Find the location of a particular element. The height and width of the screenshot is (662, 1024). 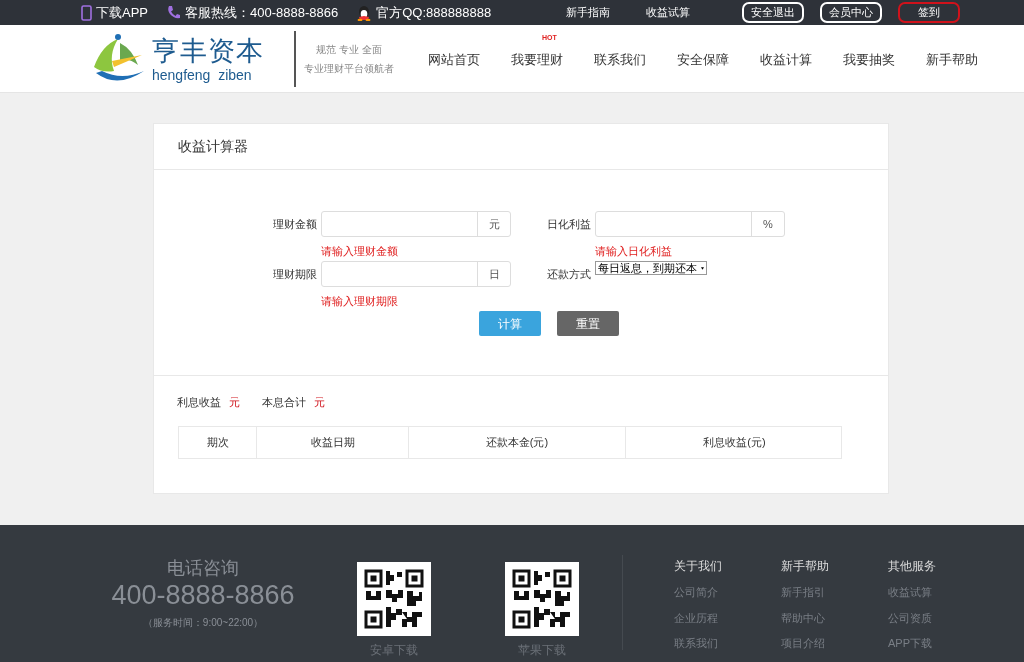

column-header: 收益日期 is located at coordinates (332, 442).